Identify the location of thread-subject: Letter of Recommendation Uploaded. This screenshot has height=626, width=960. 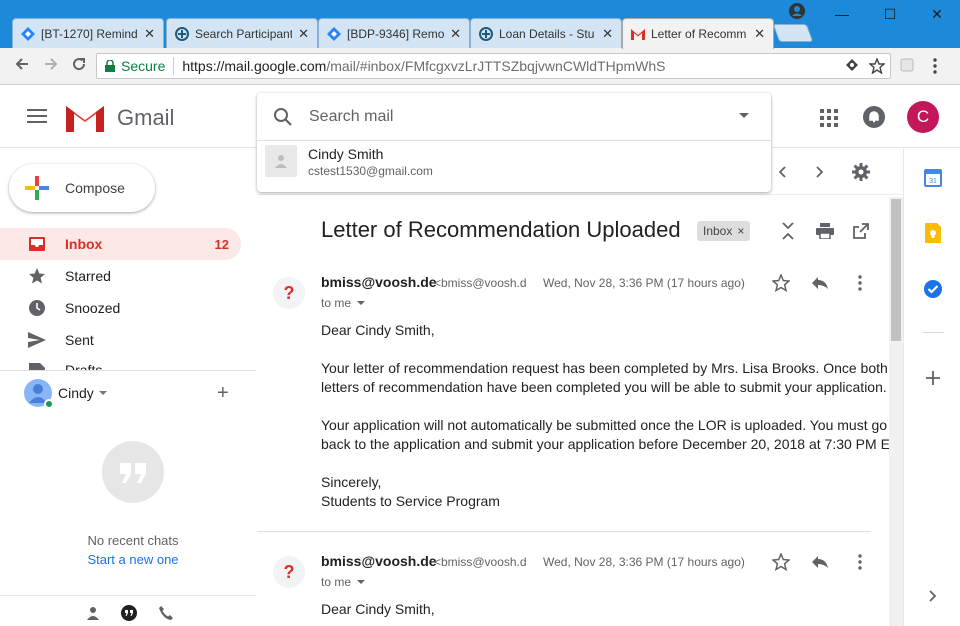
(501, 229).